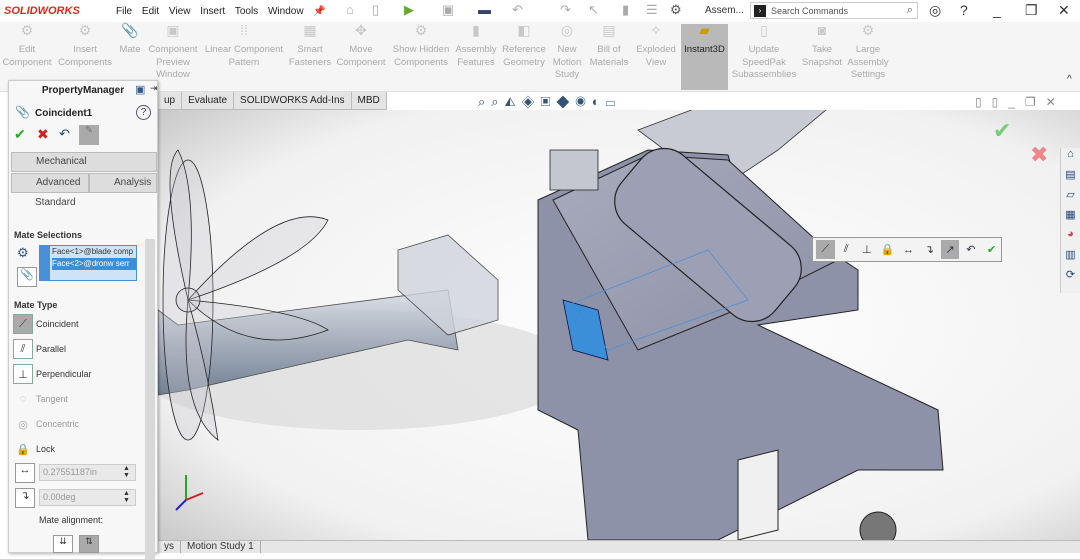 Image resolution: width=1080 pixels, height=559 pixels. Describe the element at coordinates (310, 46) in the screenshot. I see `smart-fasteners-button: ▦ Smart Fasteners` at that location.